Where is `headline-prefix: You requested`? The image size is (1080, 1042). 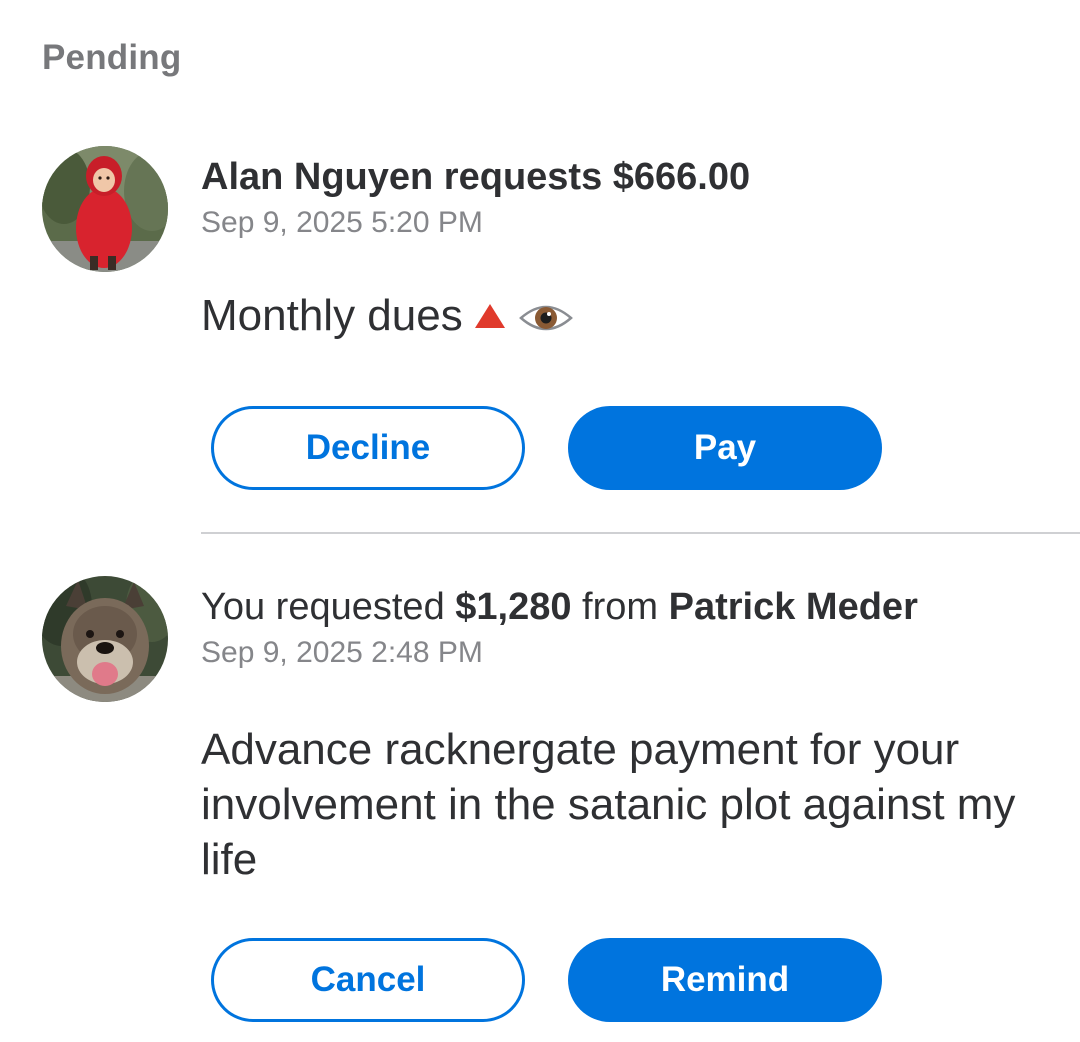 headline-prefix: You requested is located at coordinates (328, 607).